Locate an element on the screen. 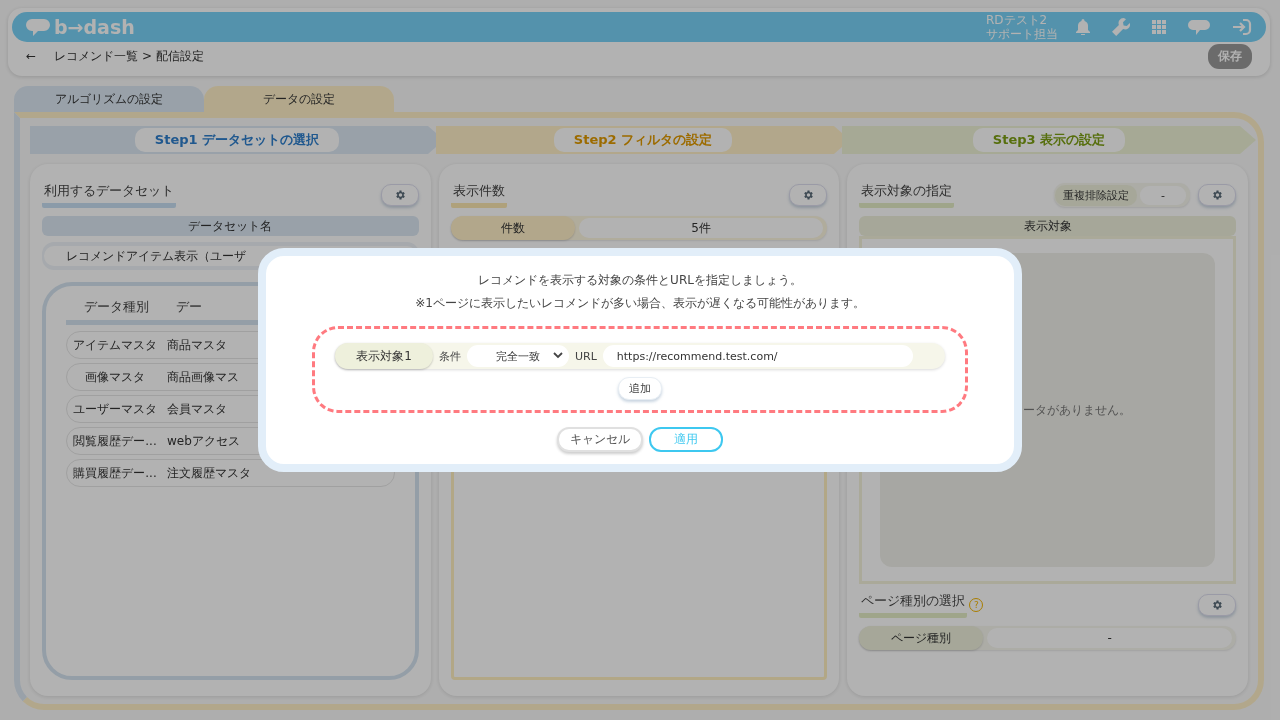 This screenshot has width=1280, height=720. table-cell-text: 注文履歴マスタ is located at coordinates (208, 473).